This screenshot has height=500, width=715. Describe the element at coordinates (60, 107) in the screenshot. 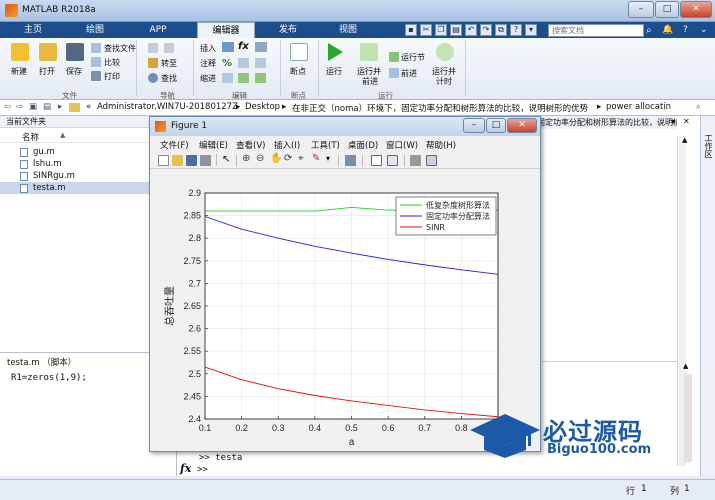

I see `path-dropdown-icon: ▸` at that location.